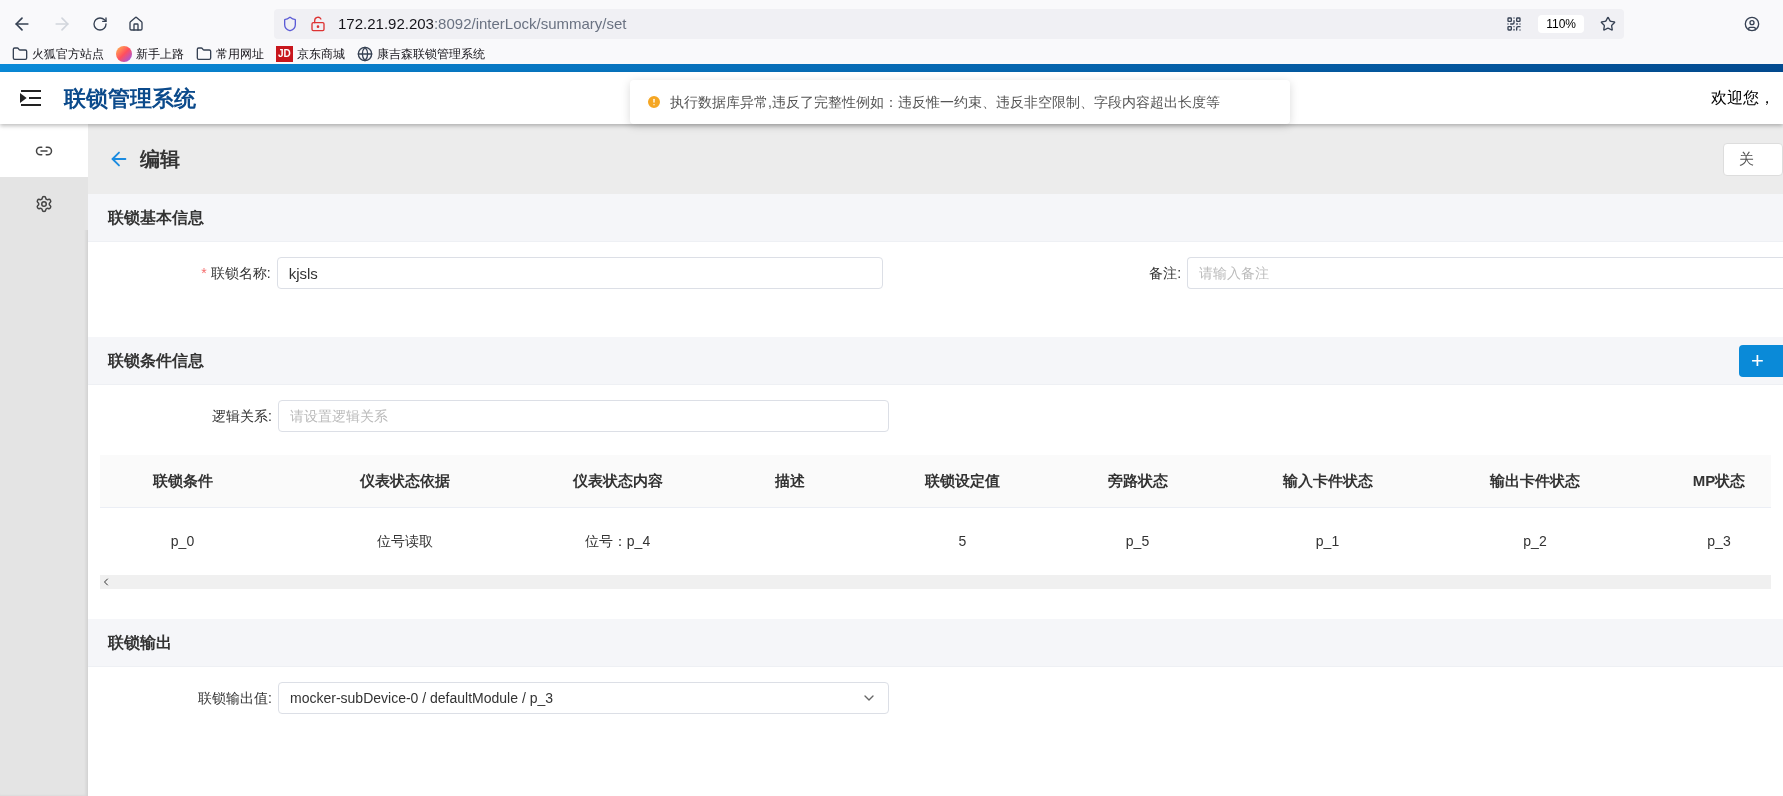 This screenshot has height=796, width=1783. What do you see at coordinates (160, 54) in the screenshot?
I see `bookmark-link: 新手上路` at bounding box center [160, 54].